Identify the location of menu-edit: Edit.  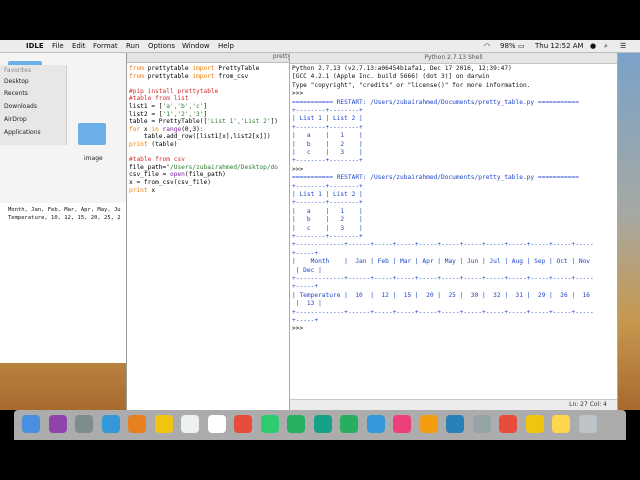
(79, 46).